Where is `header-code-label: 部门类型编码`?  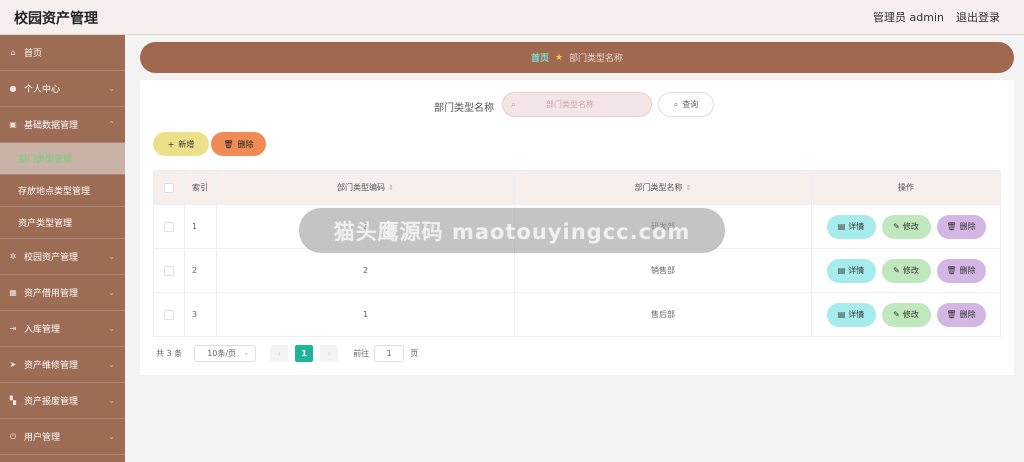 header-code-label: 部门类型编码 is located at coordinates (361, 187).